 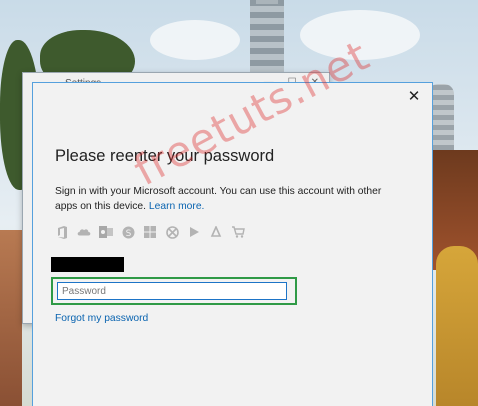 What do you see at coordinates (172, 232) in the screenshot?
I see `xbox-icon` at bounding box center [172, 232].